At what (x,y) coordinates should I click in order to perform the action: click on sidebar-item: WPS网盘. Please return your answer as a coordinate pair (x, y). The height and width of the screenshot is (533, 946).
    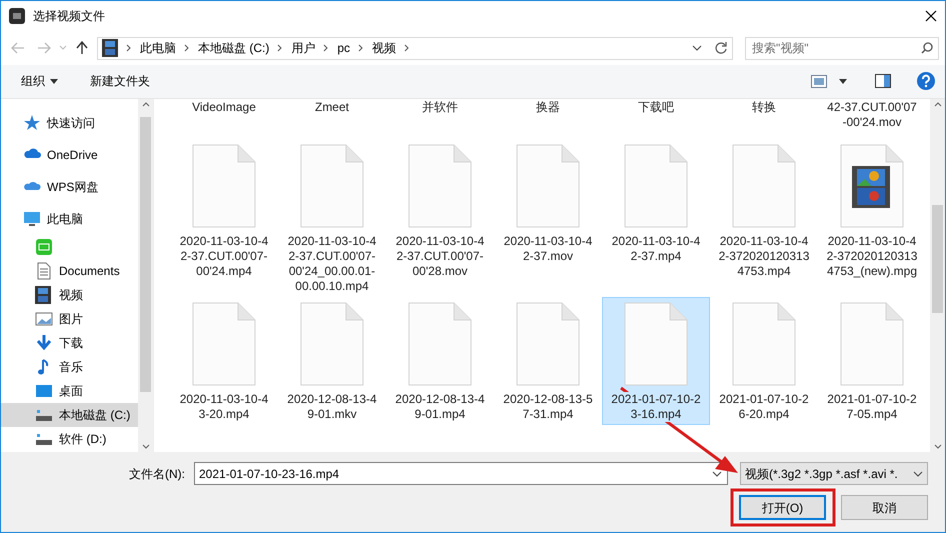
    Looking at the image, I should click on (69, 186).